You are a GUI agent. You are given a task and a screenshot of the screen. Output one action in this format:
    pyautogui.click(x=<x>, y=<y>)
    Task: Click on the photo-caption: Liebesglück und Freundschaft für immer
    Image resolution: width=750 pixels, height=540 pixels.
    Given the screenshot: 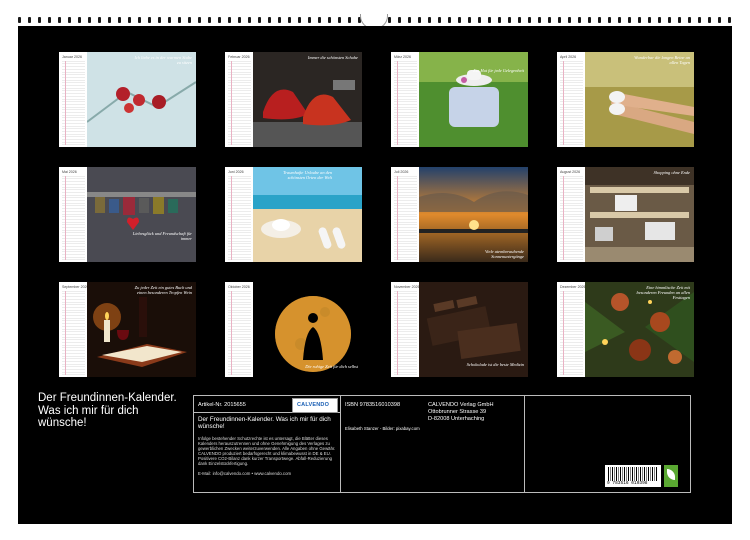 What is the action you would take?
    pyautogui.click(x=162, y=236)
    